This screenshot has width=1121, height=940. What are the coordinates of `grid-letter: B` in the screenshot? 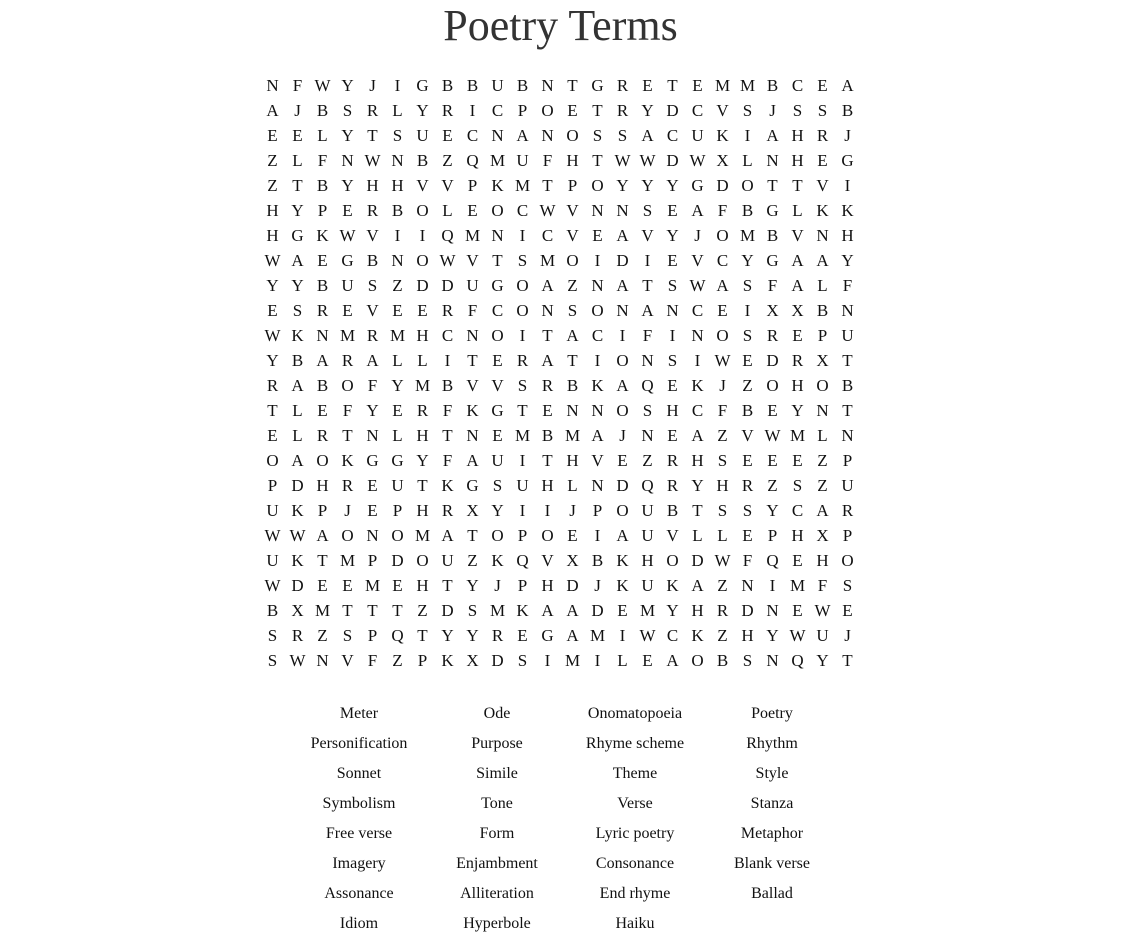 It's located at (472, 85).